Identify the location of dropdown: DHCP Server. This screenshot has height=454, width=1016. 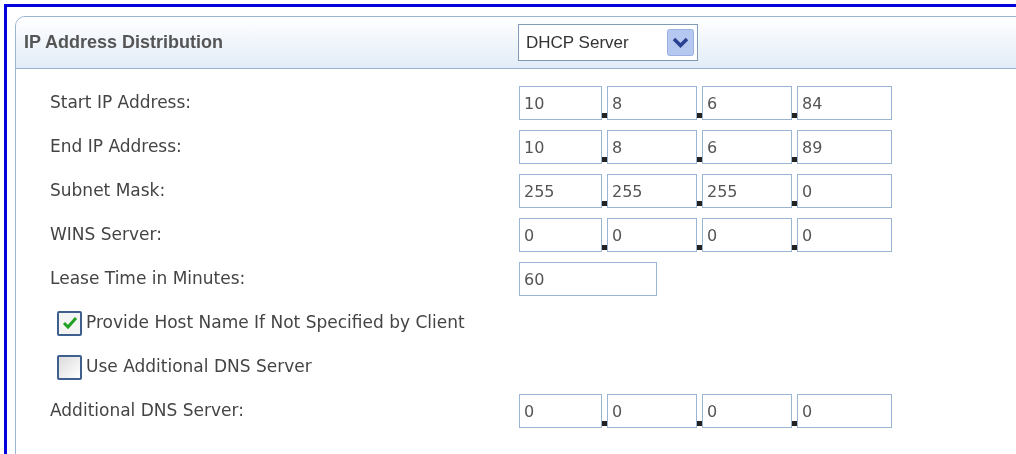
(608, 42).